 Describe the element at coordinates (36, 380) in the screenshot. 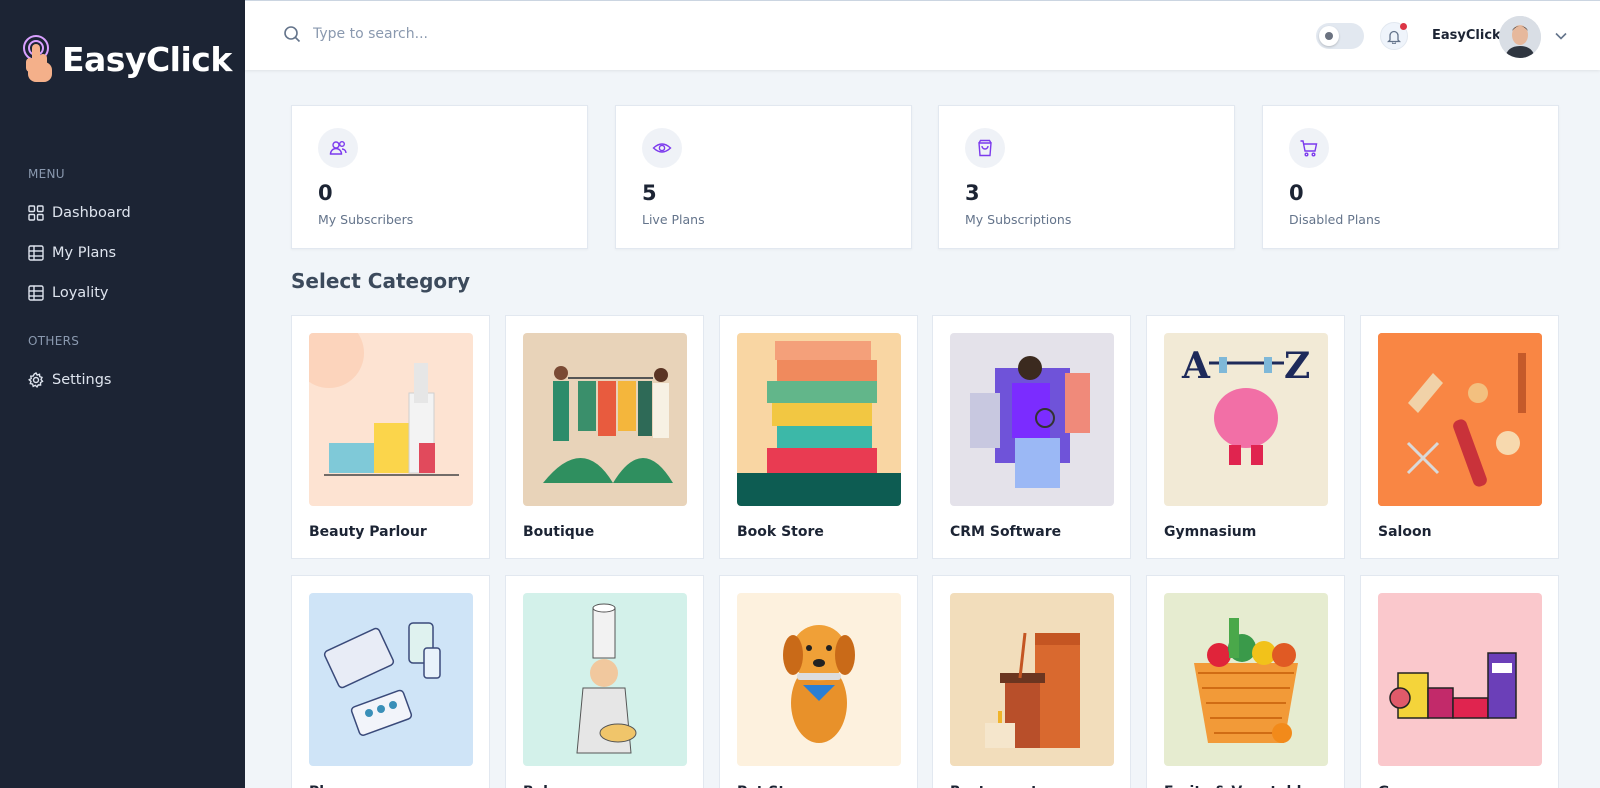

I see `gear-icon` at that location.